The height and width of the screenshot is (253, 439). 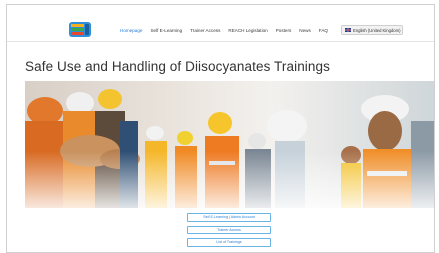 I want to click on nav-faq: FAQ, so click(x=323, y=30).